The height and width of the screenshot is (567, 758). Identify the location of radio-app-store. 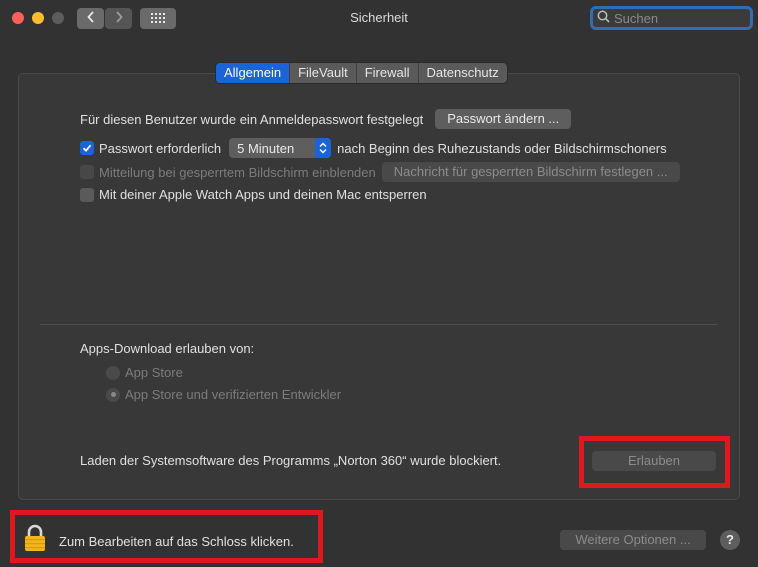
(113, 372).